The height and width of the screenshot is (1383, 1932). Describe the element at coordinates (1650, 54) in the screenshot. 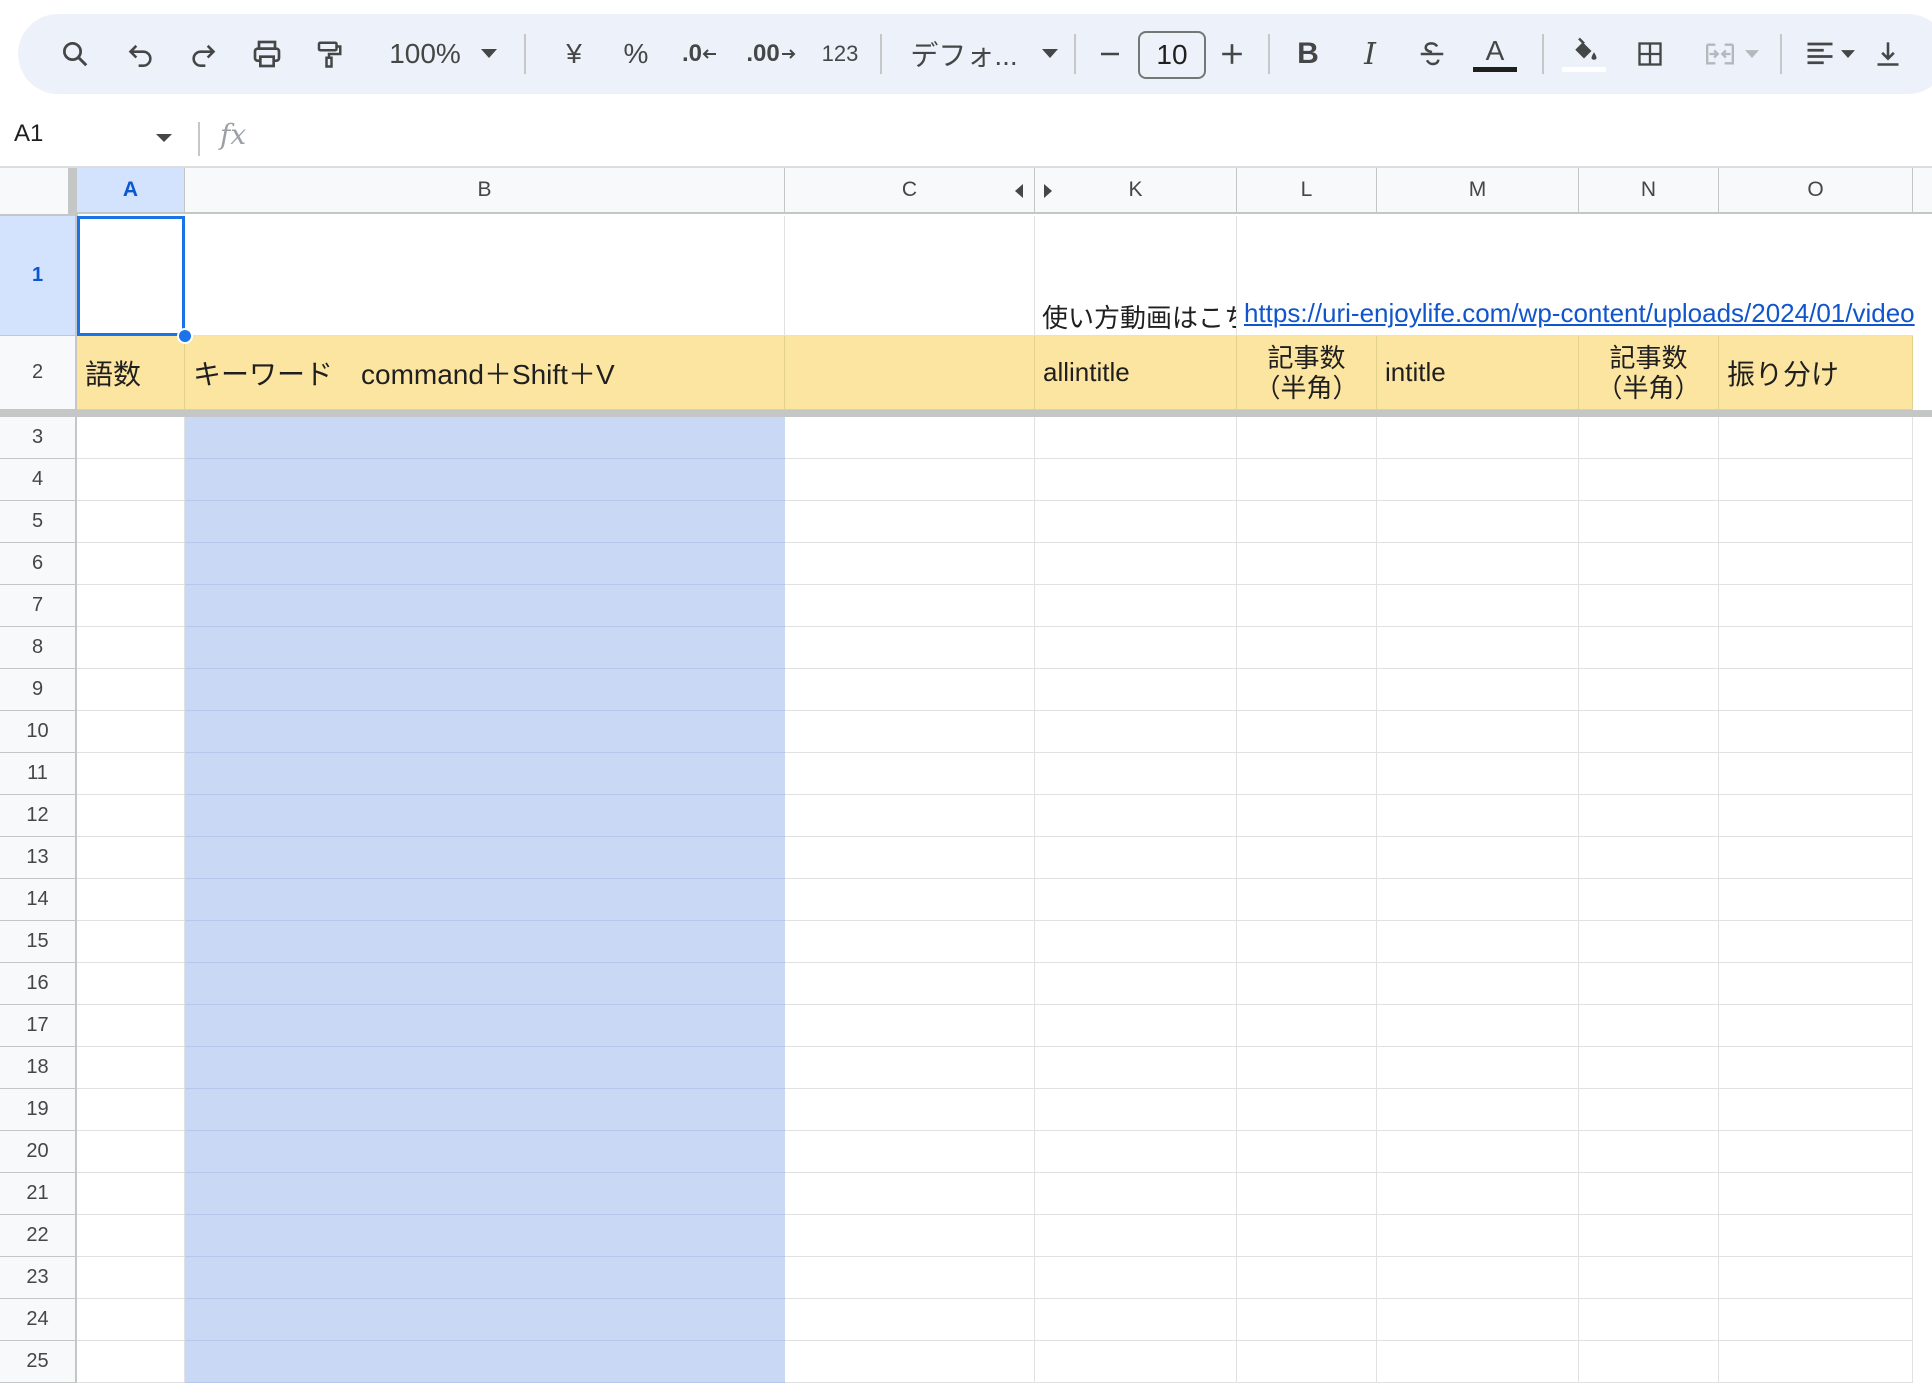

I see `borders-button` at that location.